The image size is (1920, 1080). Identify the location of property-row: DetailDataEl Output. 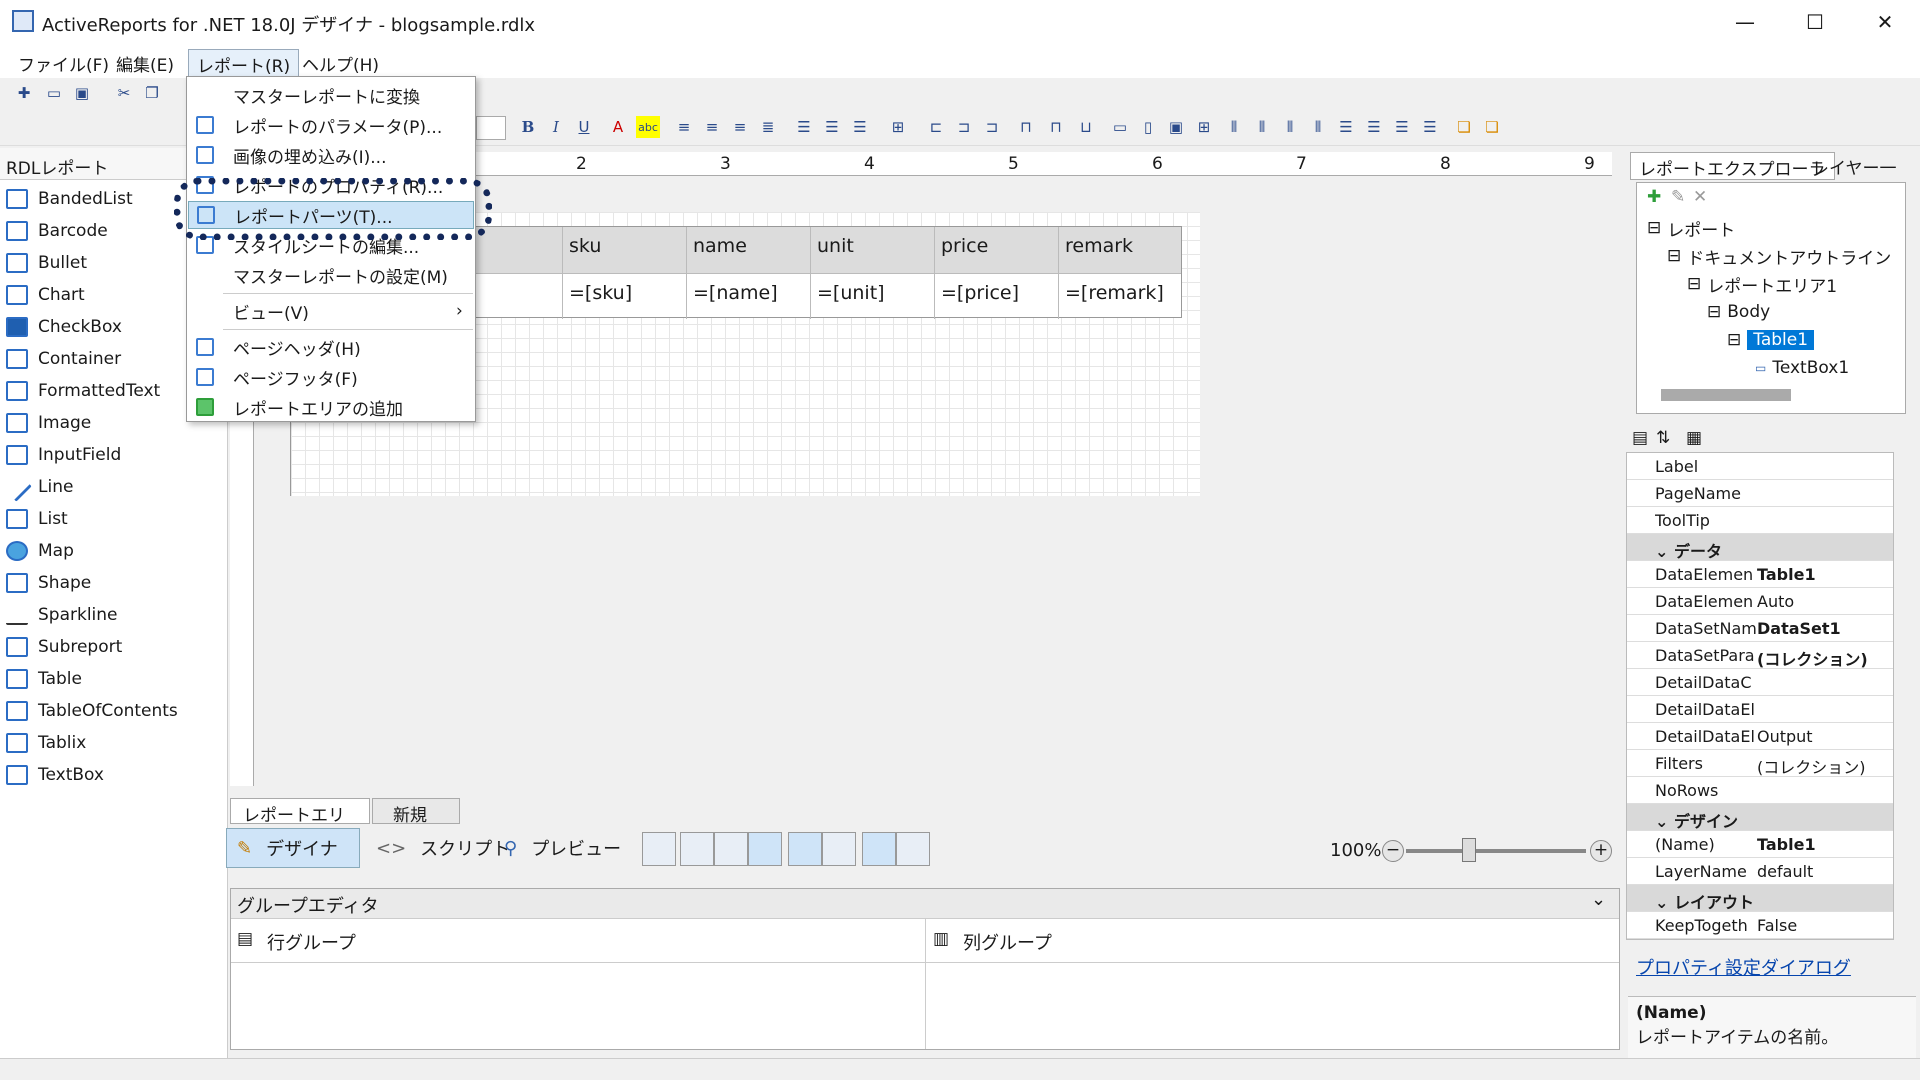
(1760, 736).